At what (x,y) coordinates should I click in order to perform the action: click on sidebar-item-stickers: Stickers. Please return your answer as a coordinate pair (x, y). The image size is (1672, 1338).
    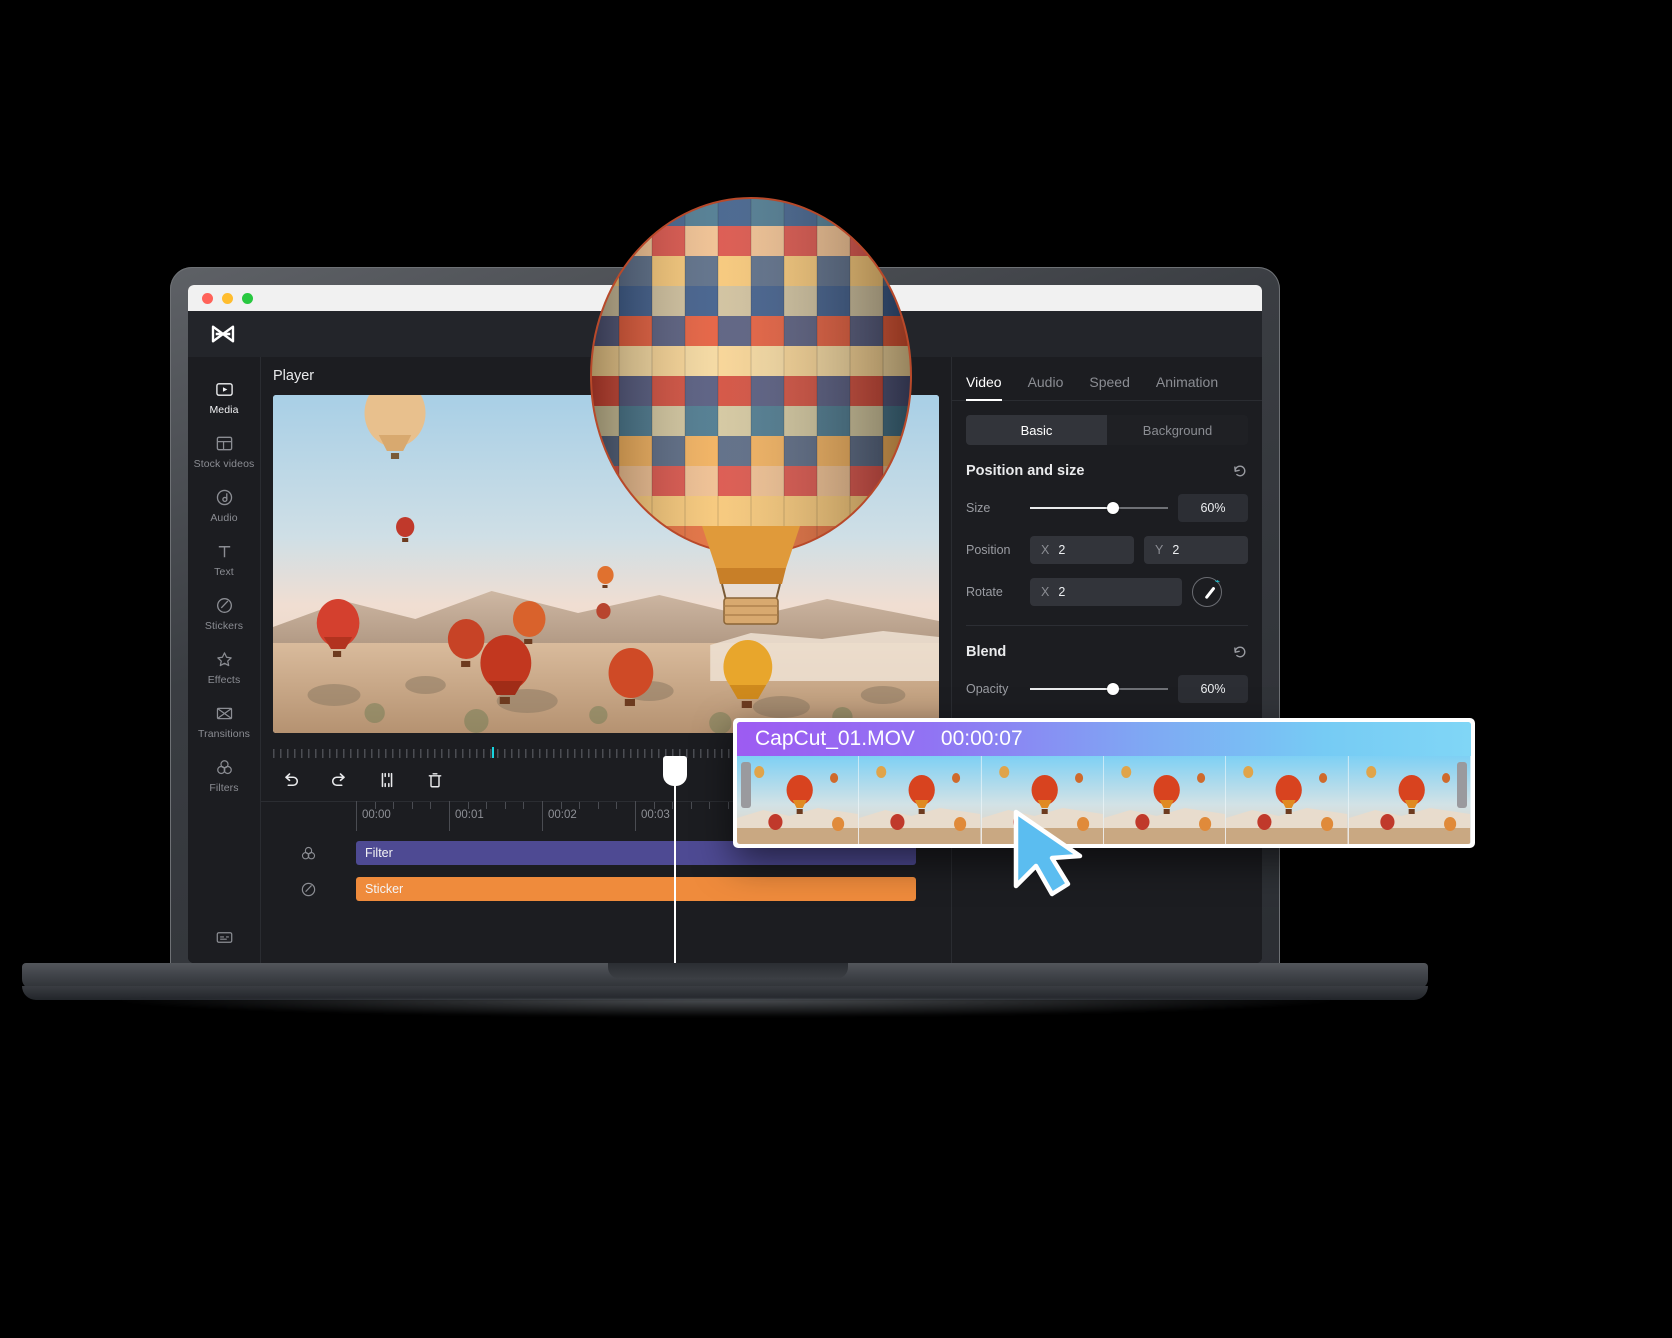
    Looking at the image, I should click on (224, 613).